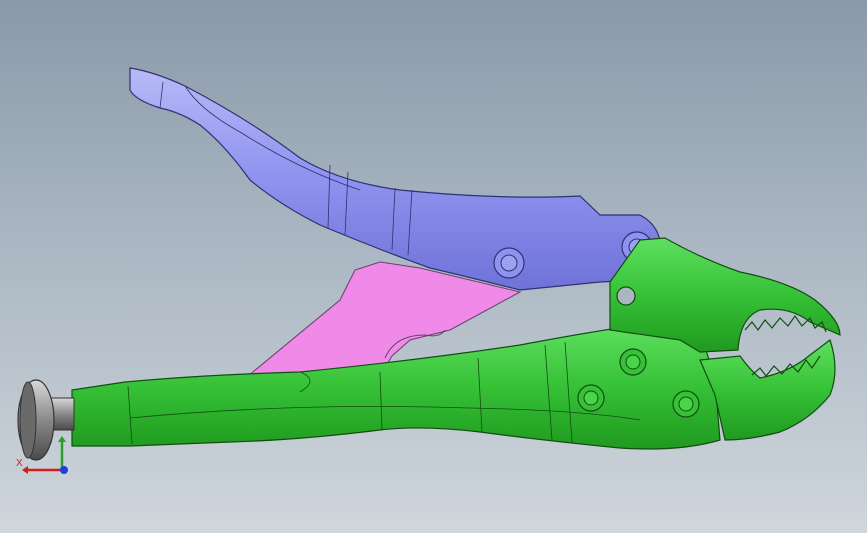 The width and height of the screenshot is (867, 533). I want to click on x-axis-label: X, so click(19, 463).